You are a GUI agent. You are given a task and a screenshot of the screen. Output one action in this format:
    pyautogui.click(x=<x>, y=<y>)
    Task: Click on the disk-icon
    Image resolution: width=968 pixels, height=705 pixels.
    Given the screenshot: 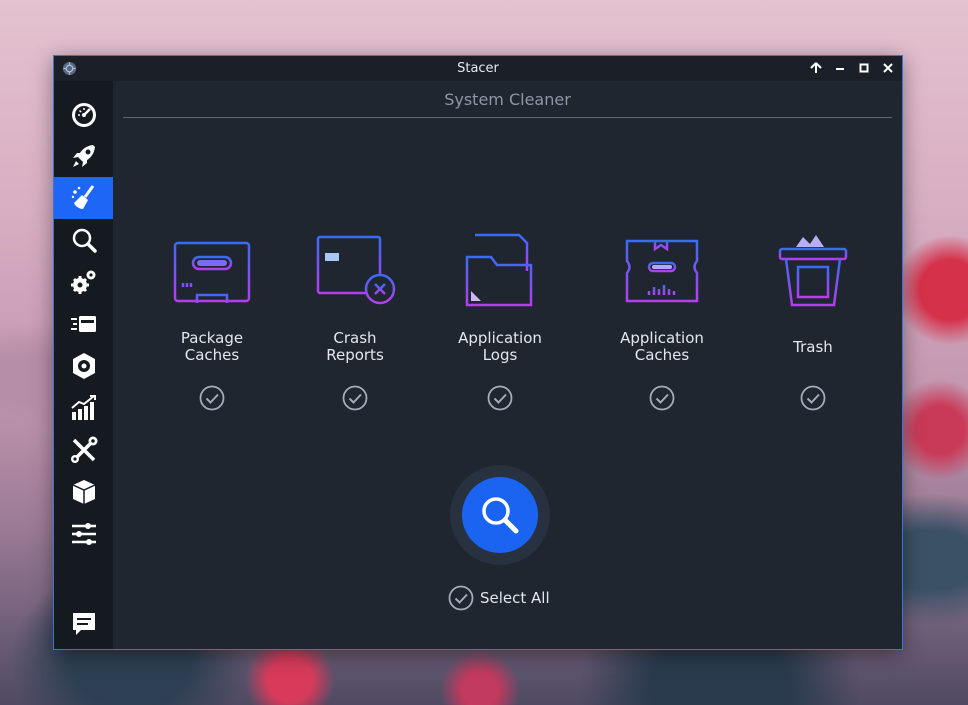 What is the action you would take?
    pyautogui.click(x=83, y=366)
    